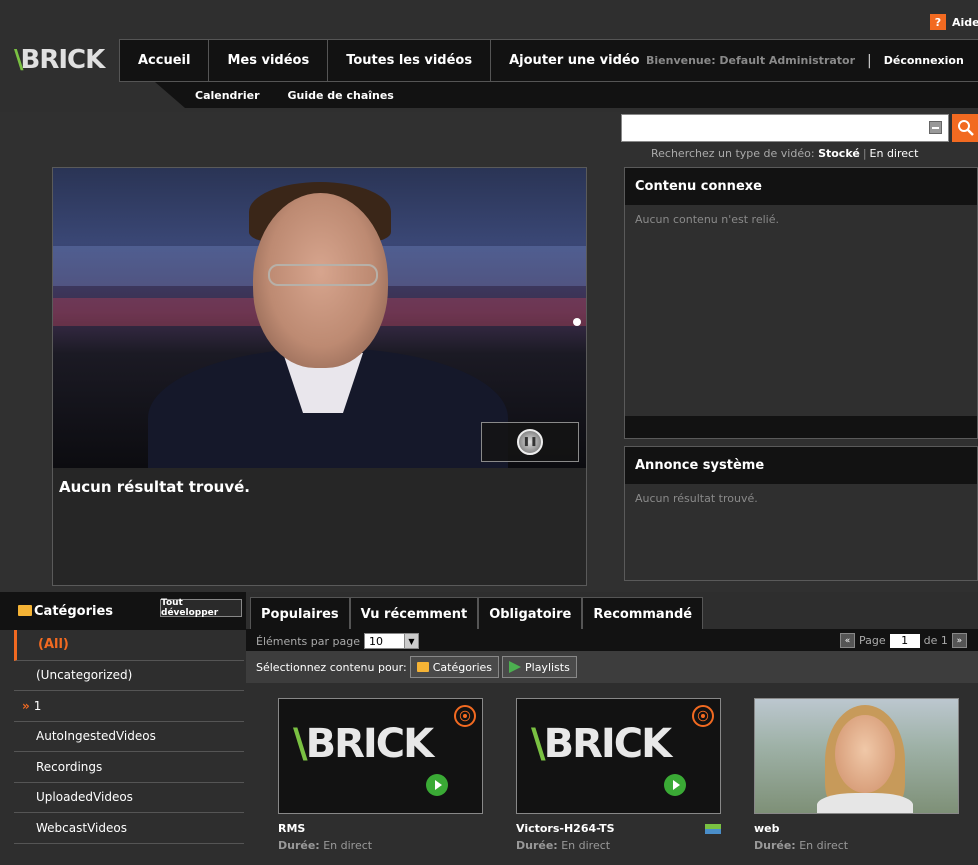  I want to click on background-light, so click(577, 322).